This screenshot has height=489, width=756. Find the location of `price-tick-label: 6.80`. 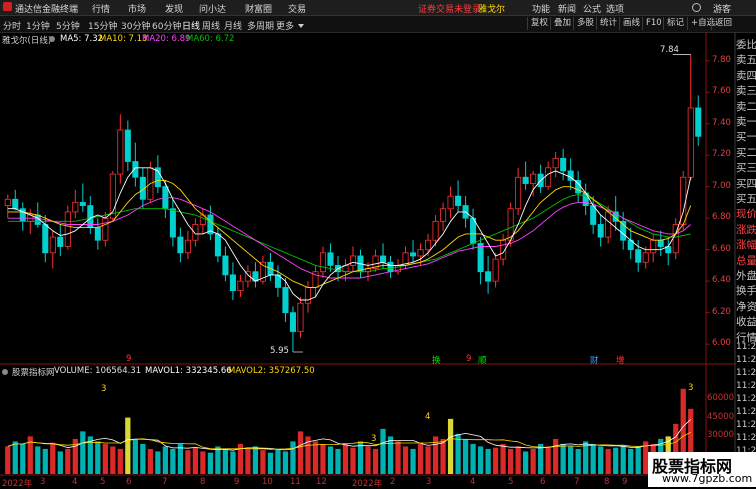

price-tick-label: 6.80 is located at coordinates (721, 217).